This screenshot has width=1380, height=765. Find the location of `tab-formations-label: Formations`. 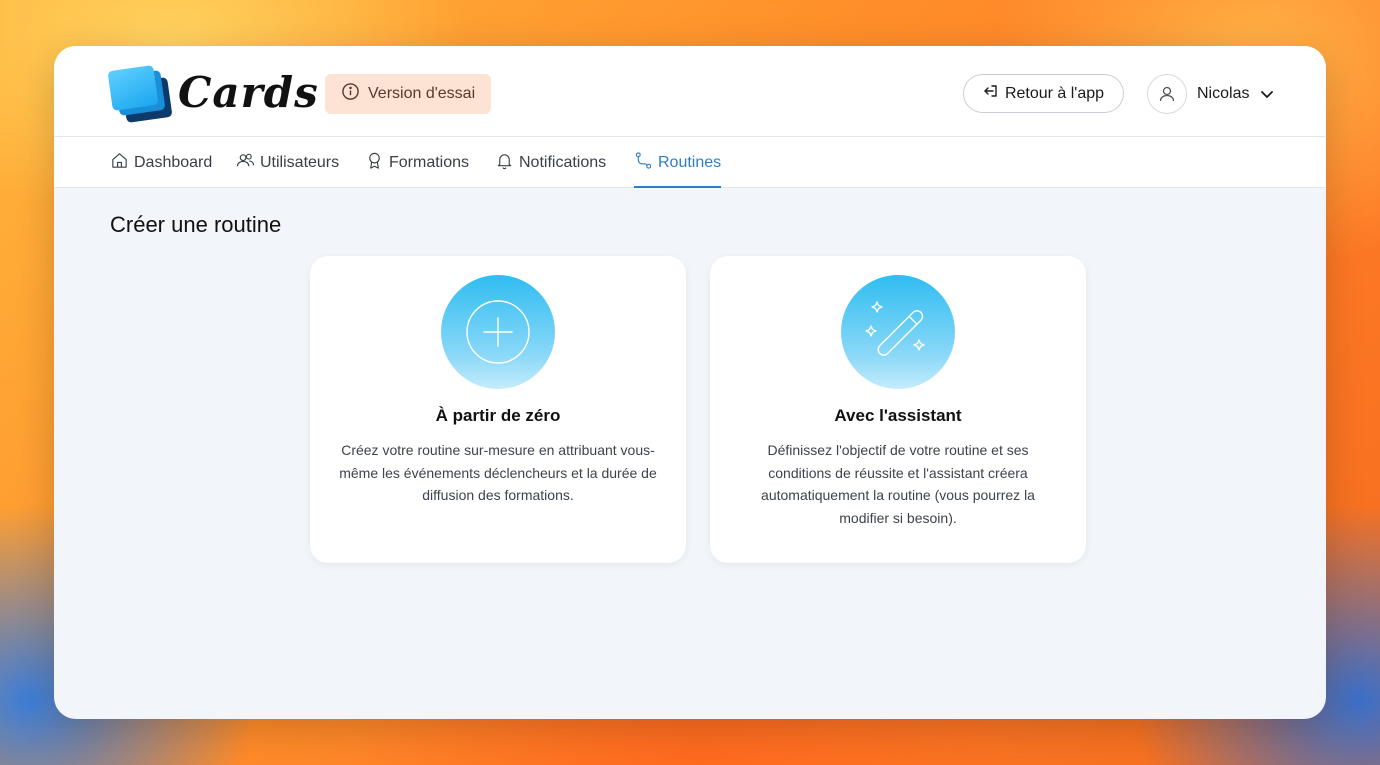

tab-formations-label: Formations is located at coordinates (429, 162).